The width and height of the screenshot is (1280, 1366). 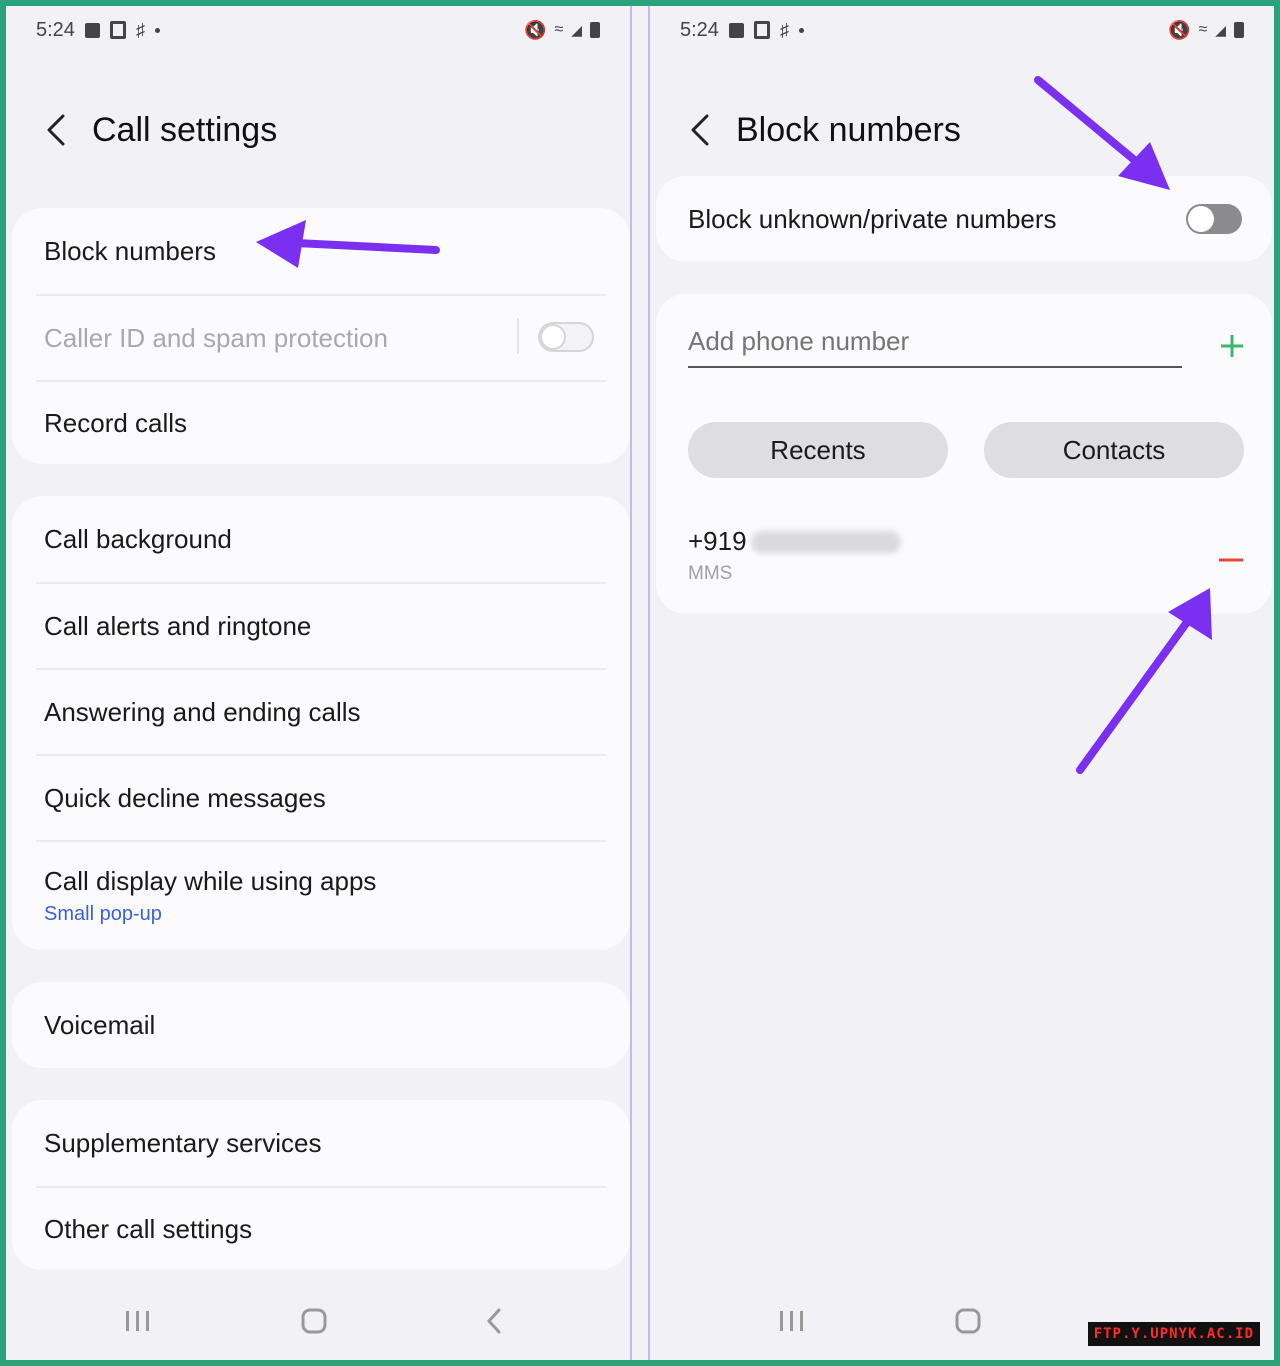 I want to click on watermark: FTP.Y.UPNYK.AC.ID, so click(x=1173, y=1334).